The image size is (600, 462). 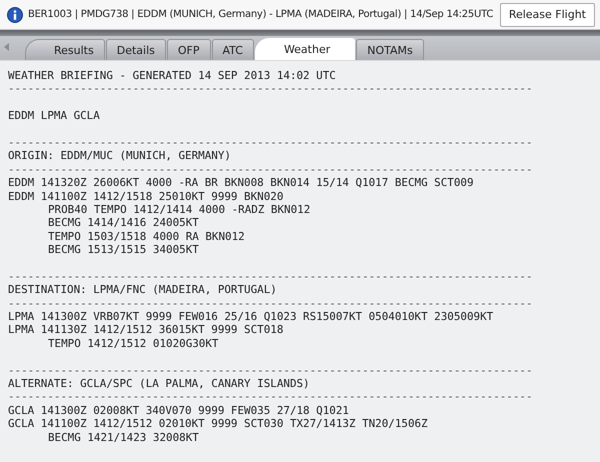 I want to click on tab: Results, so click(x=65, y=49).